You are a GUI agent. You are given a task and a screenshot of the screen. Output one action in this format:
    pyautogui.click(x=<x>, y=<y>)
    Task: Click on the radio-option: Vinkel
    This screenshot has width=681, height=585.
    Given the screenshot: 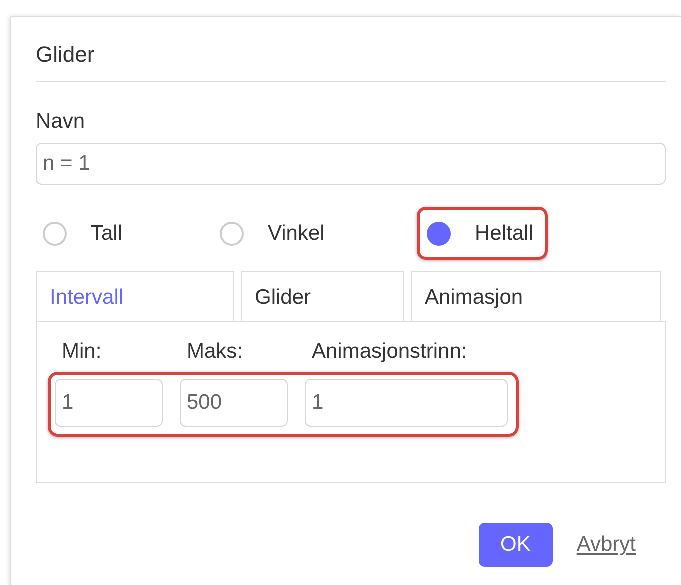 What is the action you would take?
    pyautogui.click(x=315, y=233)
    